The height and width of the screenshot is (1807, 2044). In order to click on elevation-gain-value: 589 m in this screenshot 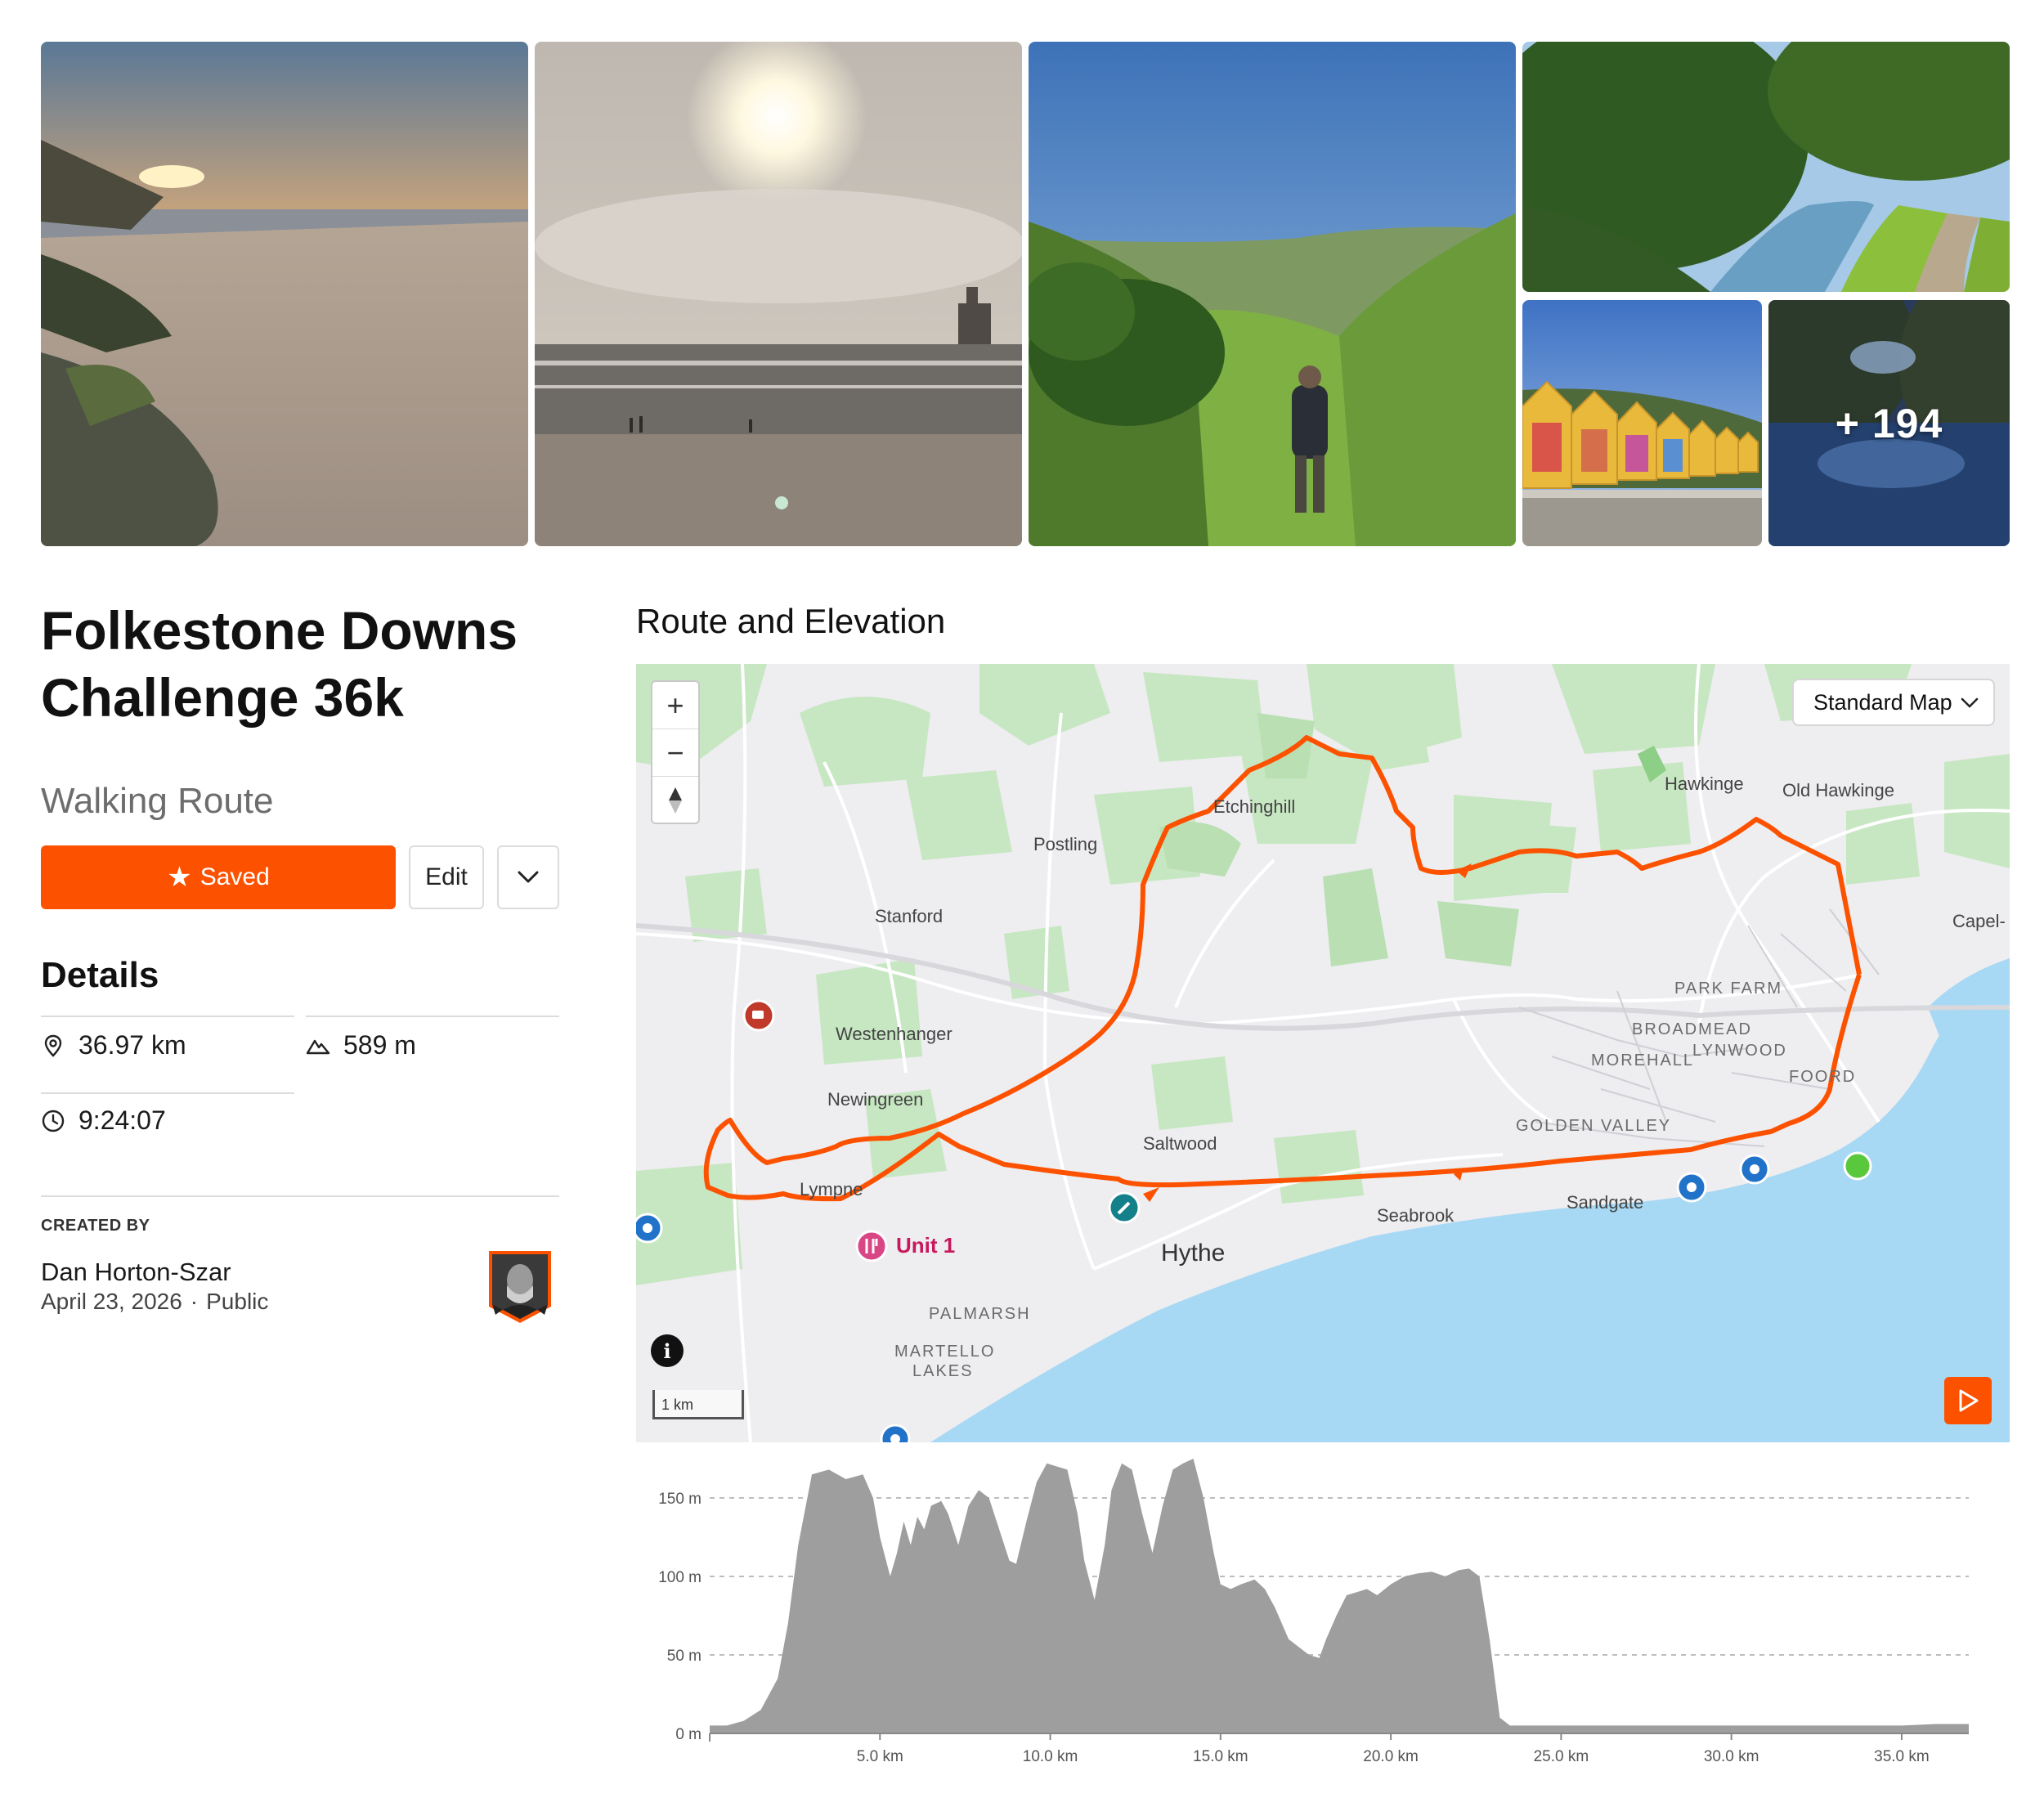, I will do `click(379, 1045)`.